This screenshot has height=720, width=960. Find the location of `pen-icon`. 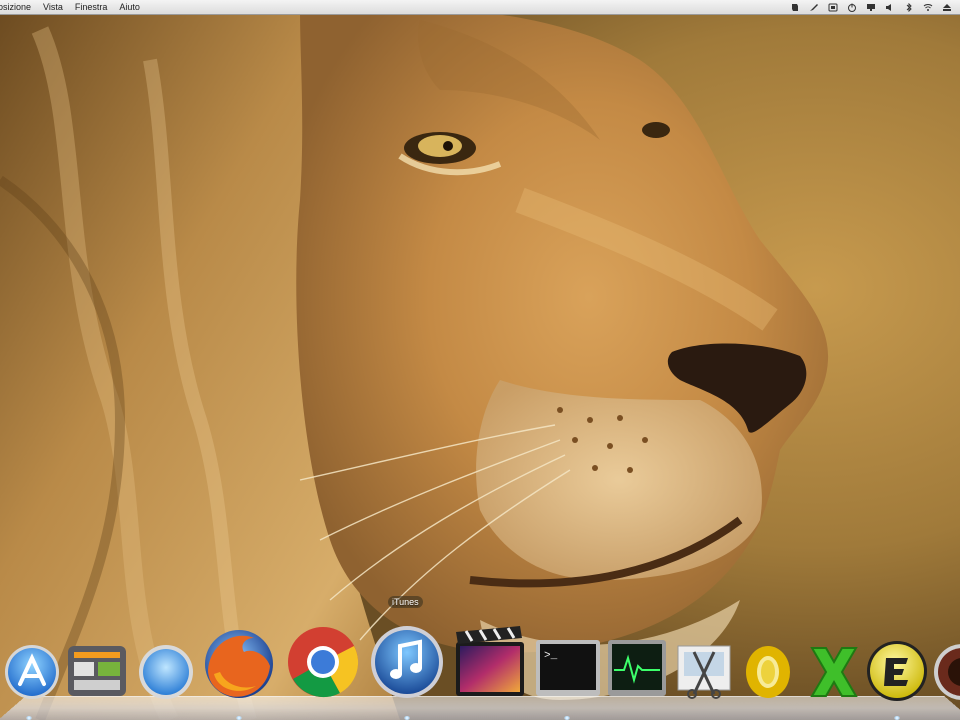

pen-icon is located at coordinates (814, 7).